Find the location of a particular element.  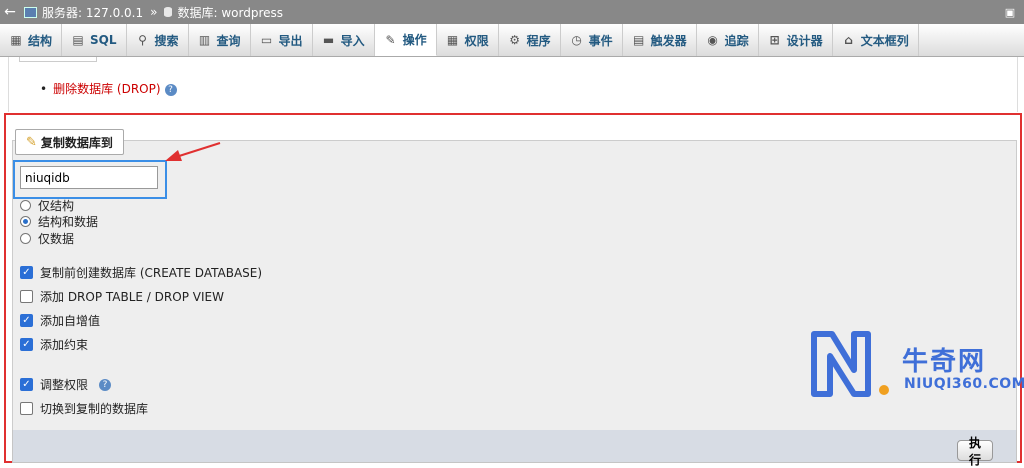

clock-icon: ◷ is located at coordinates (576, 40).